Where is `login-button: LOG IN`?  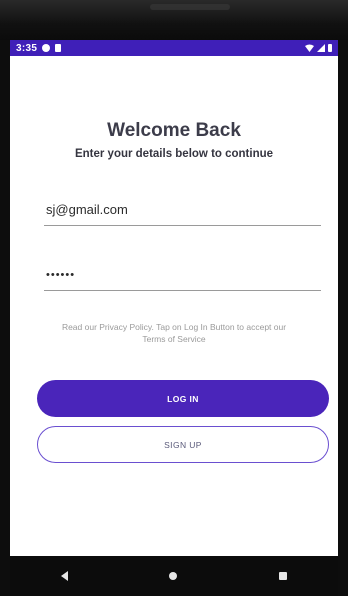 login-button: LOG IN is located at coordinates (183, 398).